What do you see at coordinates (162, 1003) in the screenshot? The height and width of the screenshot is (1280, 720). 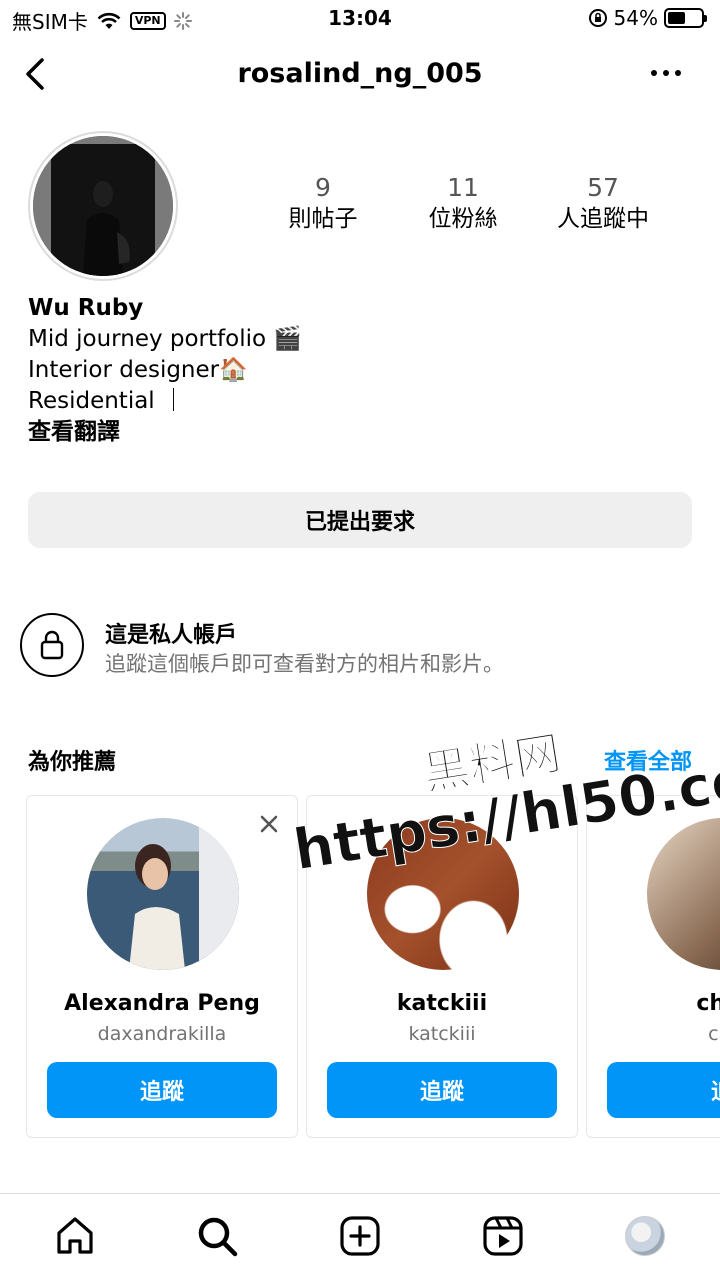 I see `suggestion-name: Alexandra Peng` at bounding box center [162, 1003].